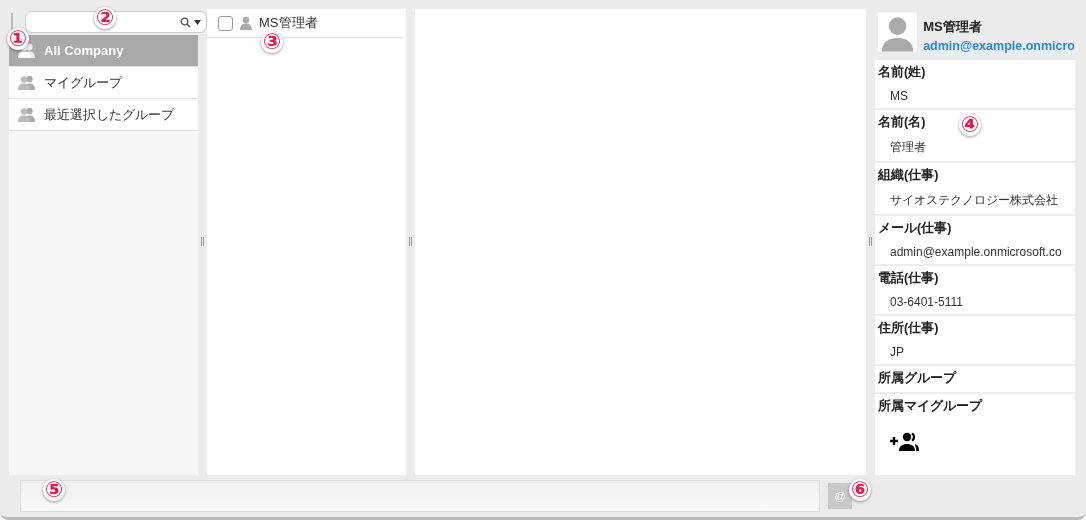 This screenshot has width=1086, height=525. Describe the element at coordinates (905, 441) in the screenshot. I see `add-group-icon` at that location.